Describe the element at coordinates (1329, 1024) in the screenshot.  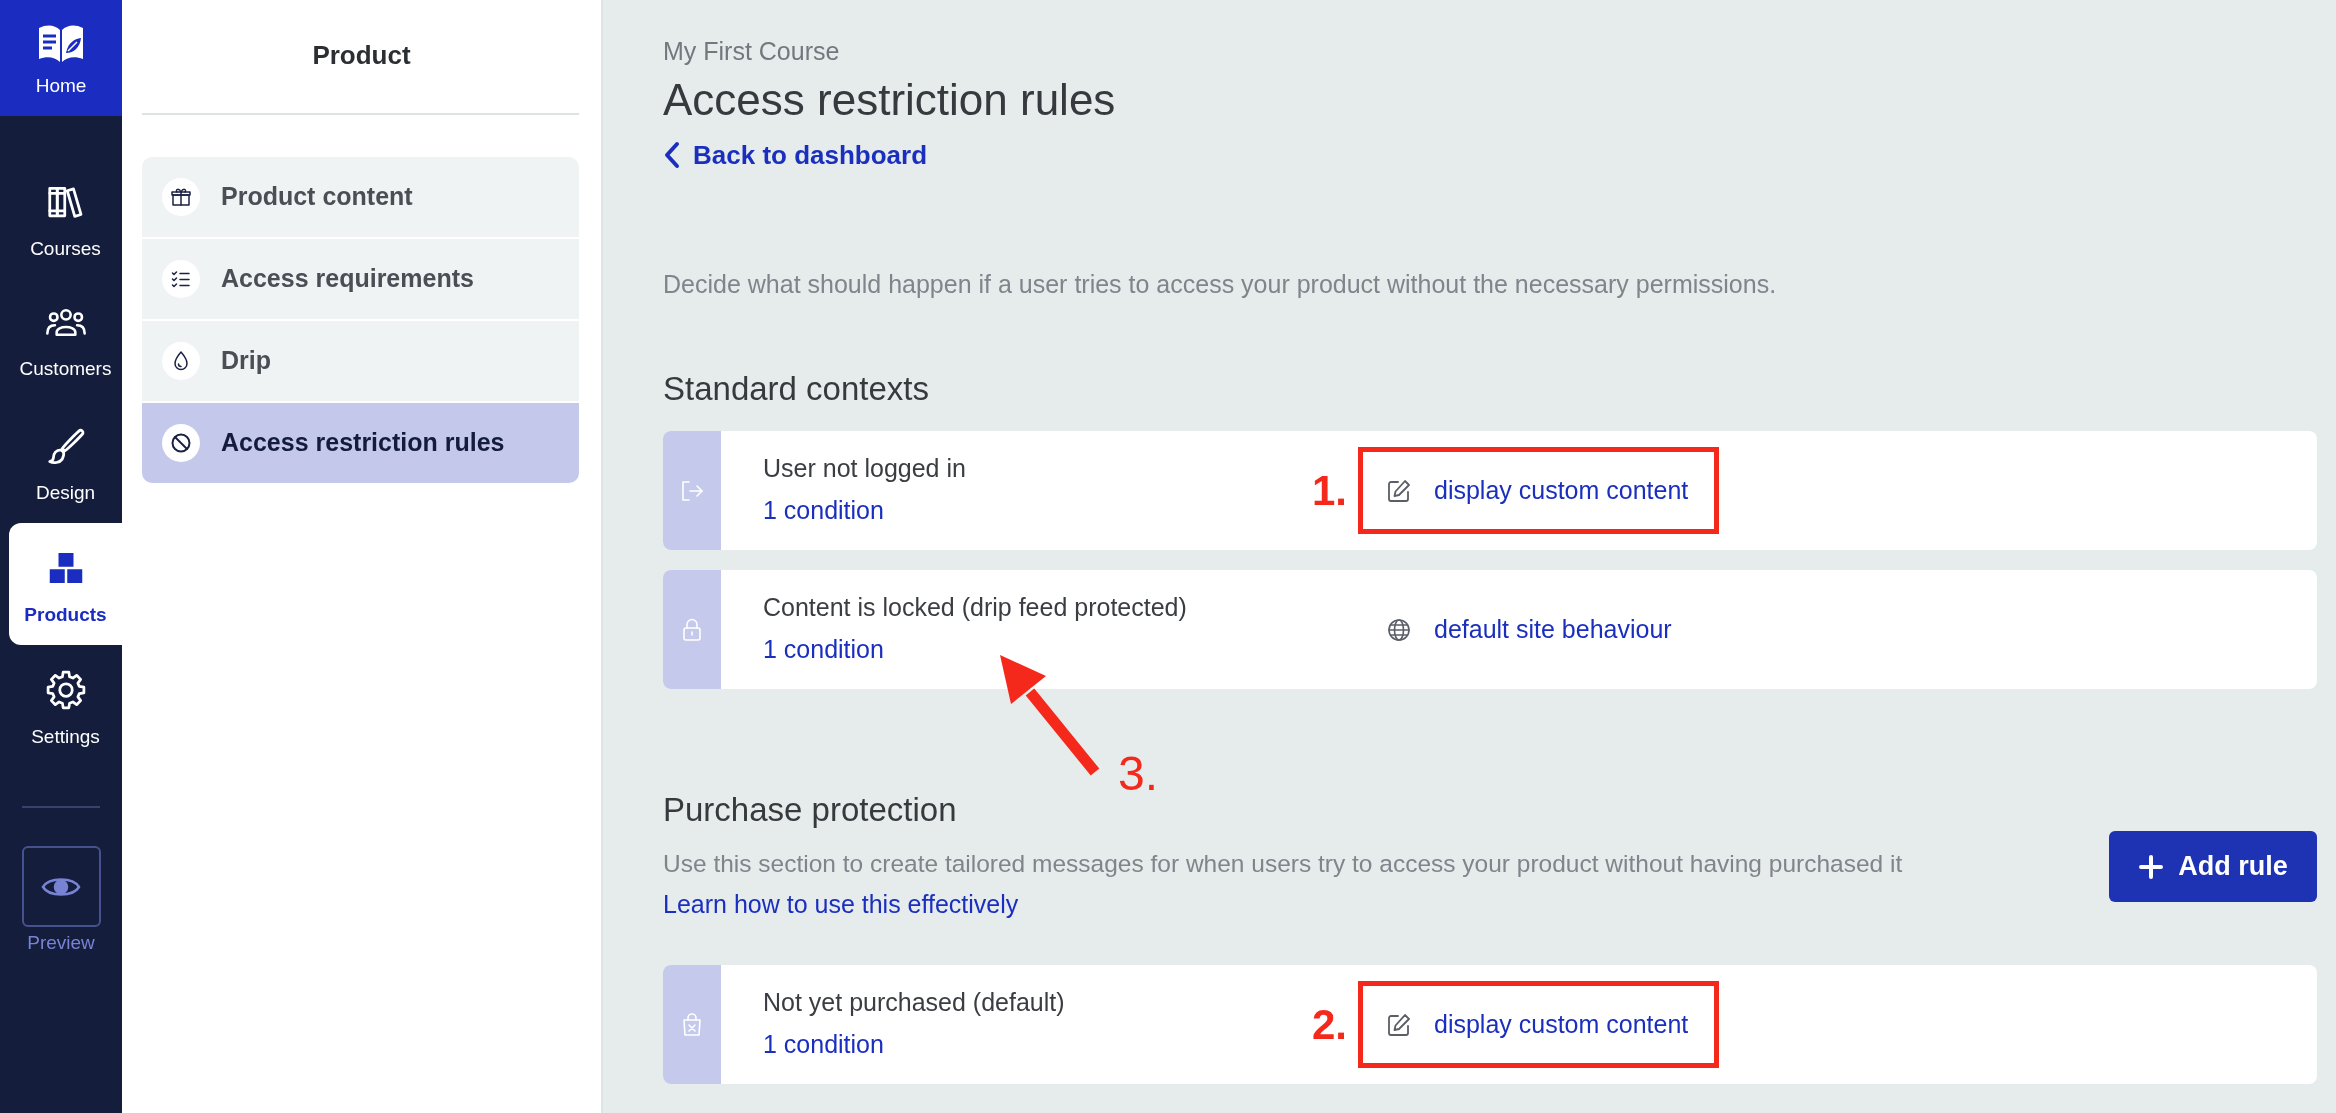
I see `annotation-number: 2.` at that location.